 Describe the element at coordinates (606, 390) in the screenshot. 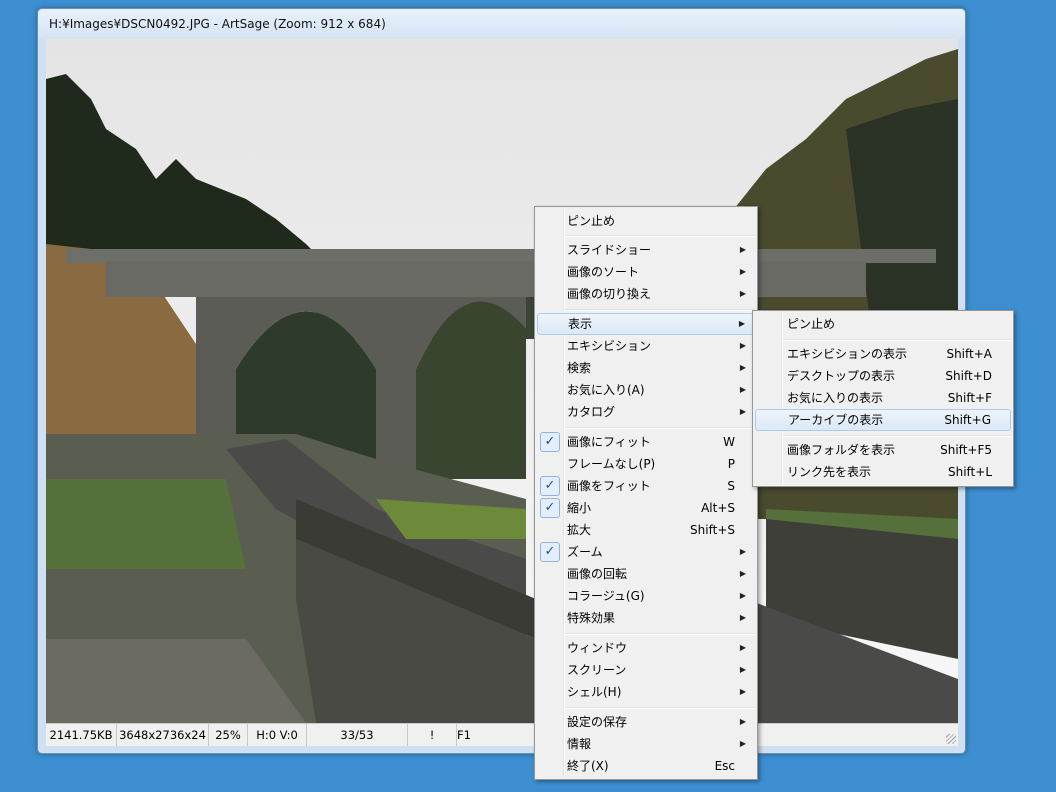

I see `menu-item-label: お気に入り(A)` at that location.